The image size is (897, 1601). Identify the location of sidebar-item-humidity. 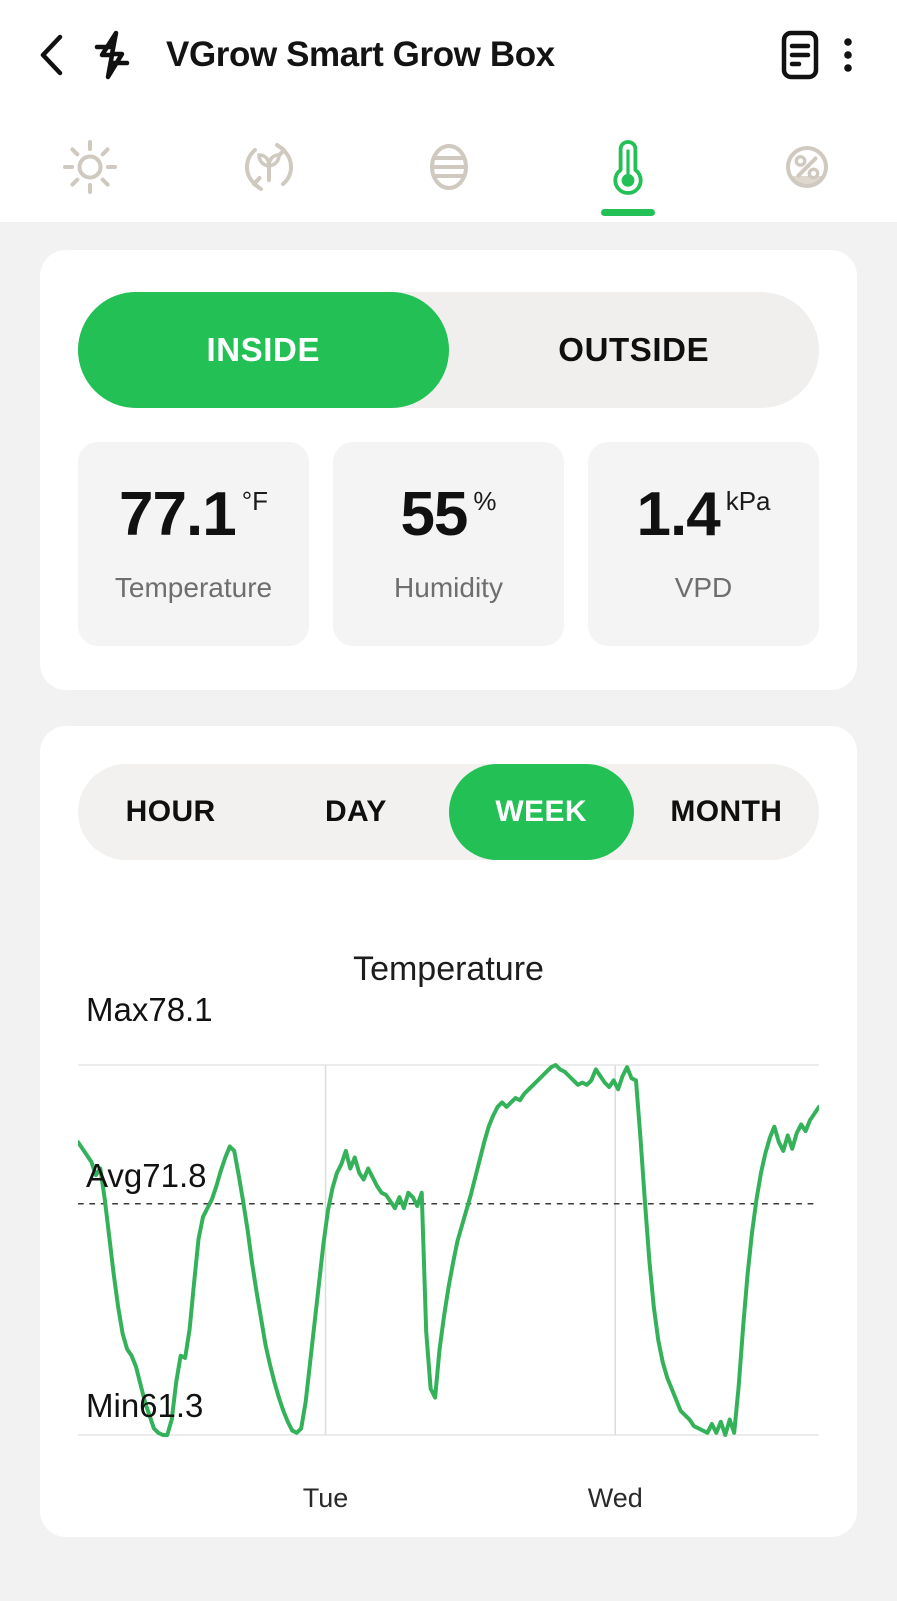
(807, 170).